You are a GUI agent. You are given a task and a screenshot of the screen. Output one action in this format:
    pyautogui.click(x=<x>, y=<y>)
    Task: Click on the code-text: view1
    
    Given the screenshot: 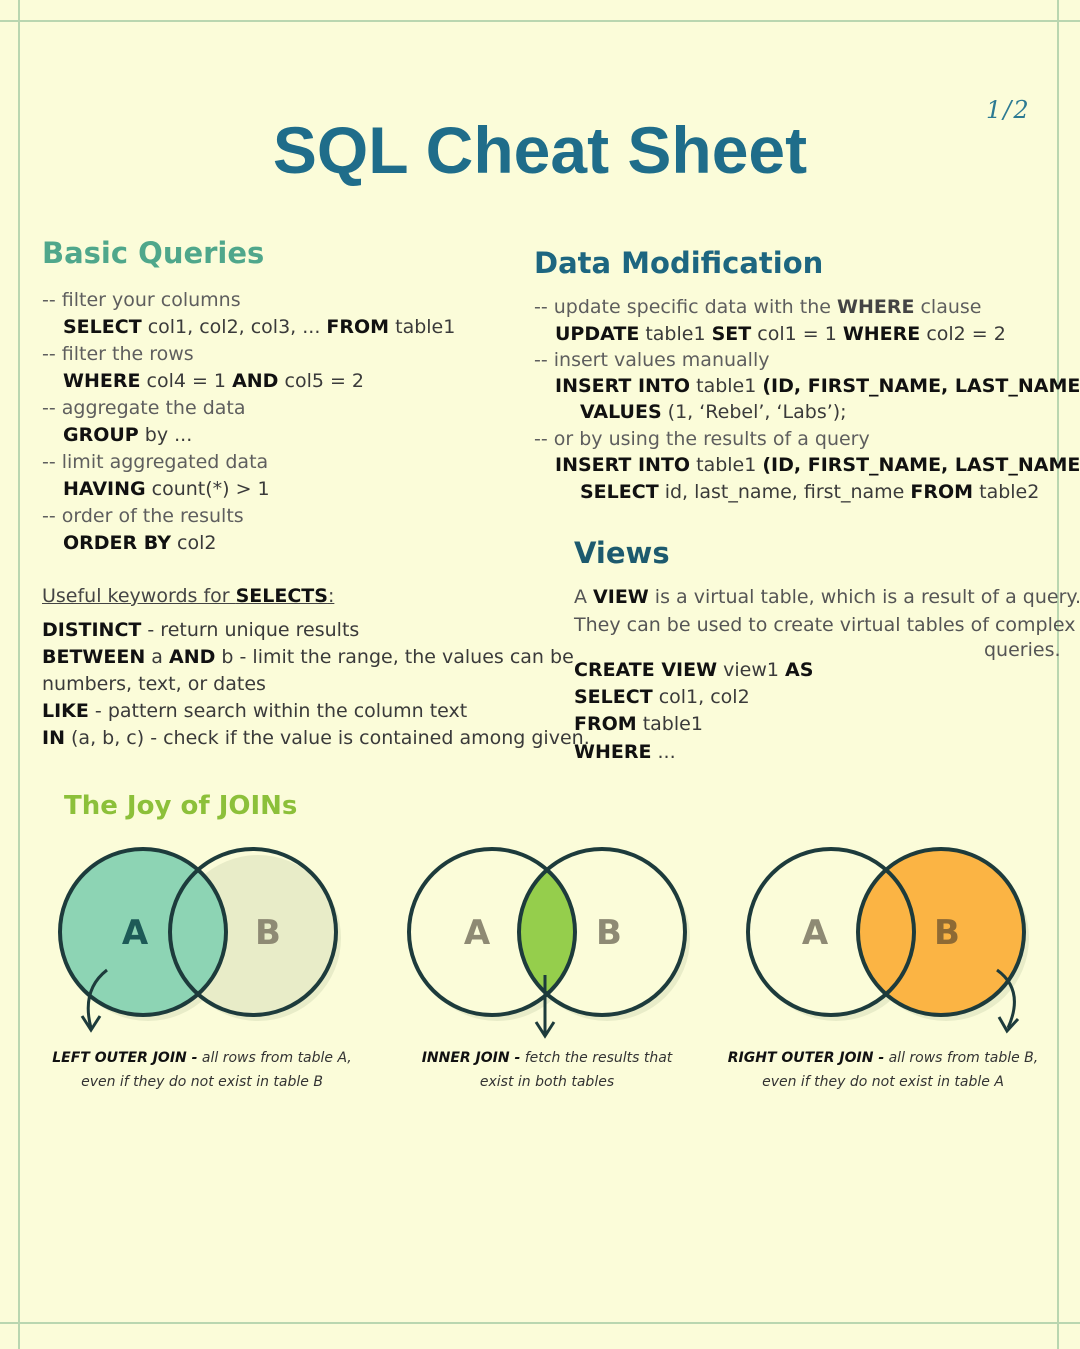 What is the action you would take?
    pyautogui.click(x=751, y=670)
    